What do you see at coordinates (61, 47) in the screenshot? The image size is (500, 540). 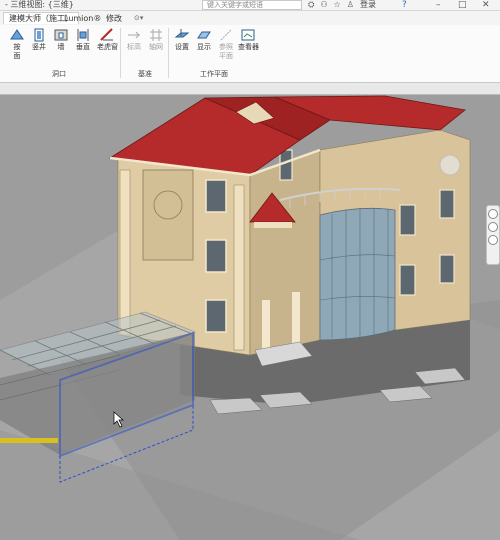 I see `button-label: 墙` at bounding box center [61, 47].